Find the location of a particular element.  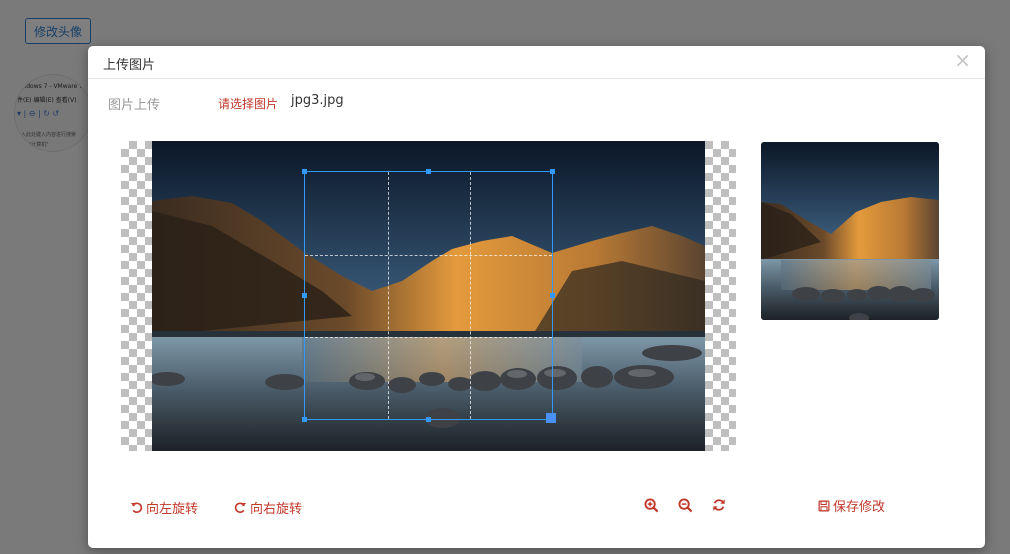

file-name: jpg3.jpg is located at coordinates (317, 100).